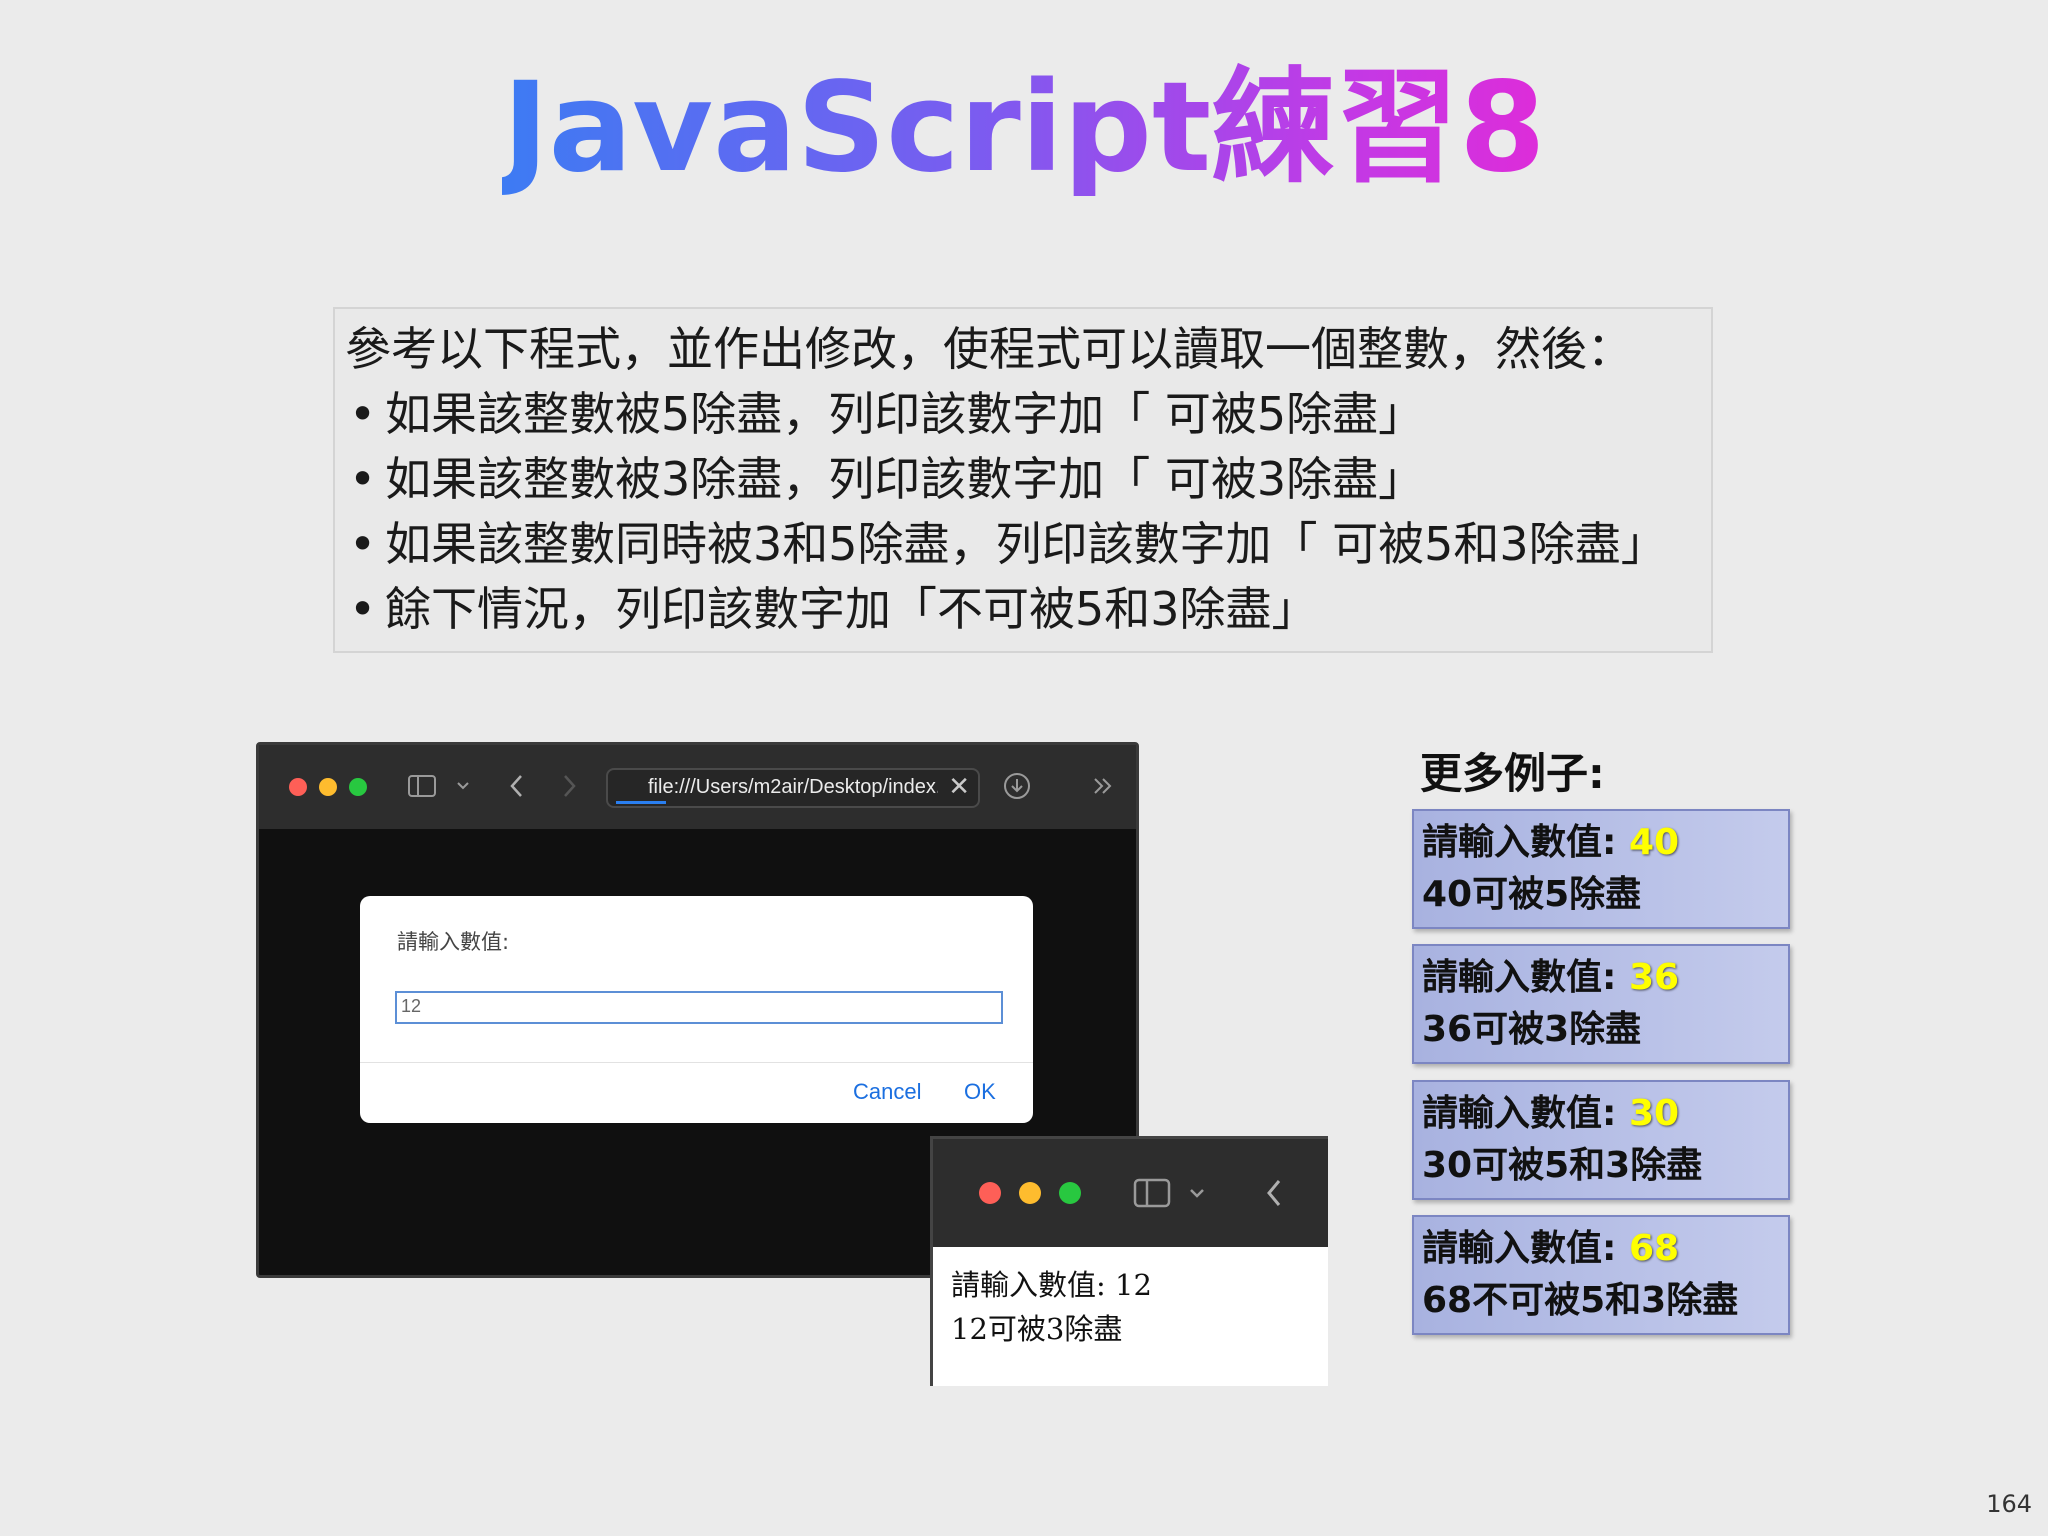  I want to click on example-value: 40, so click(1654, 842).